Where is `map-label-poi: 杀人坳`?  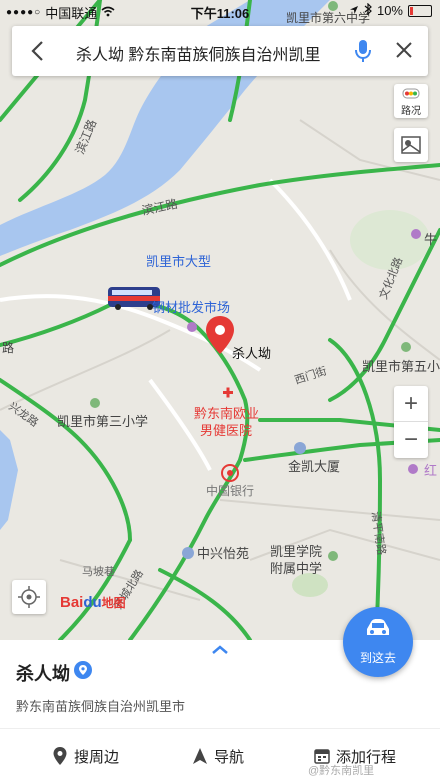 map-label-poi: 杀人坳 is located at coordinates (251, 353).